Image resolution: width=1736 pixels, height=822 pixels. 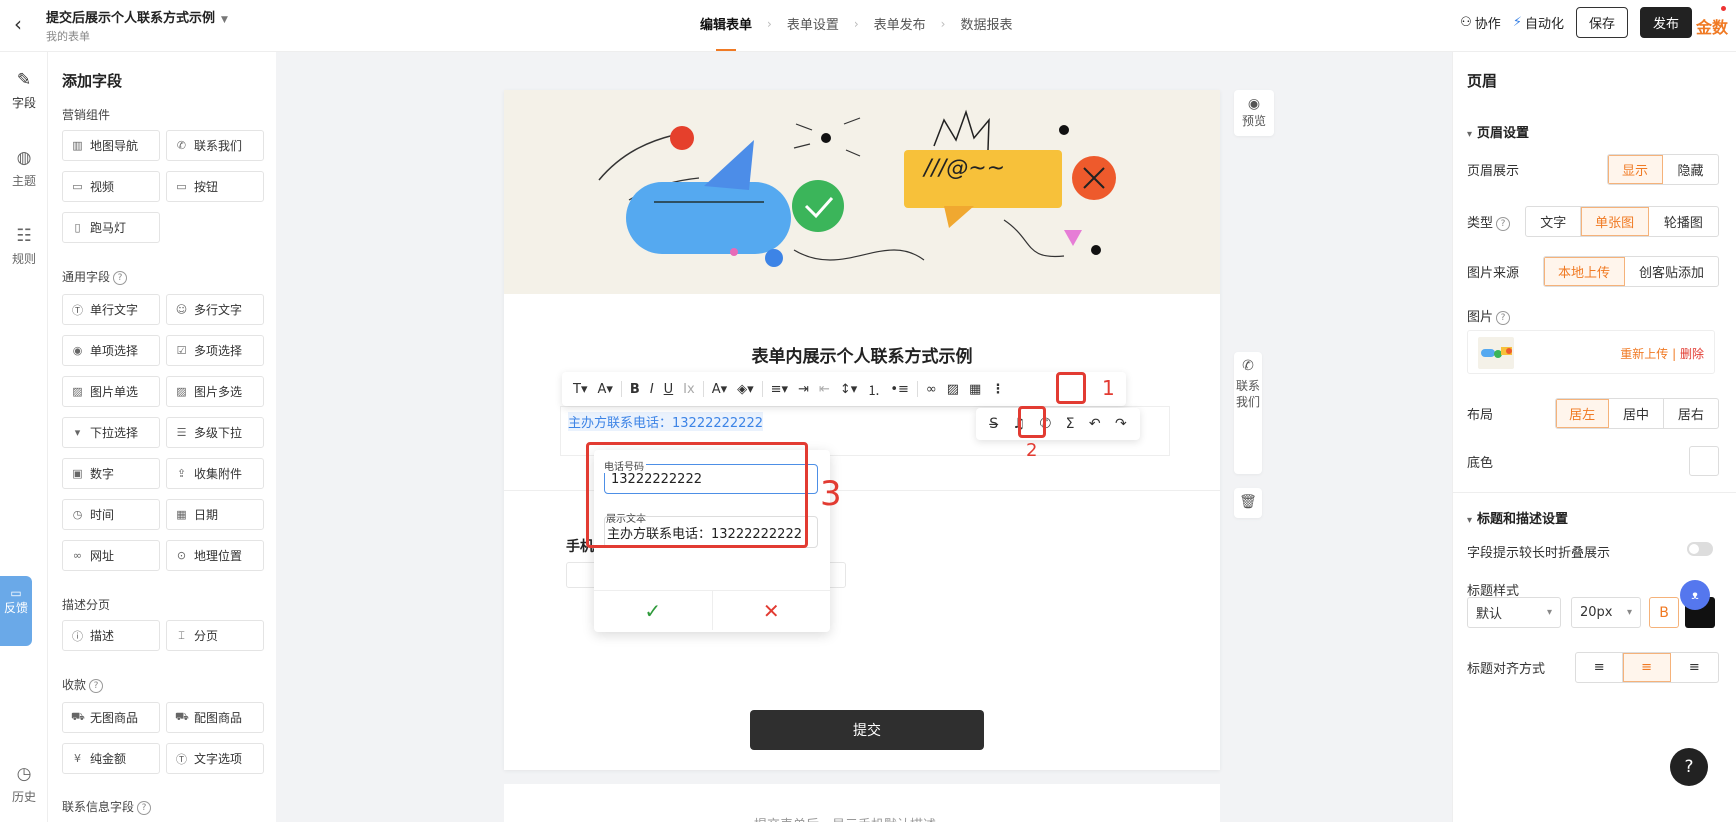 What do you see at coordinates (1683, 221) in the screenshot?
I see `option-carousel: 轮播图` at bounding box center [1683, 221].